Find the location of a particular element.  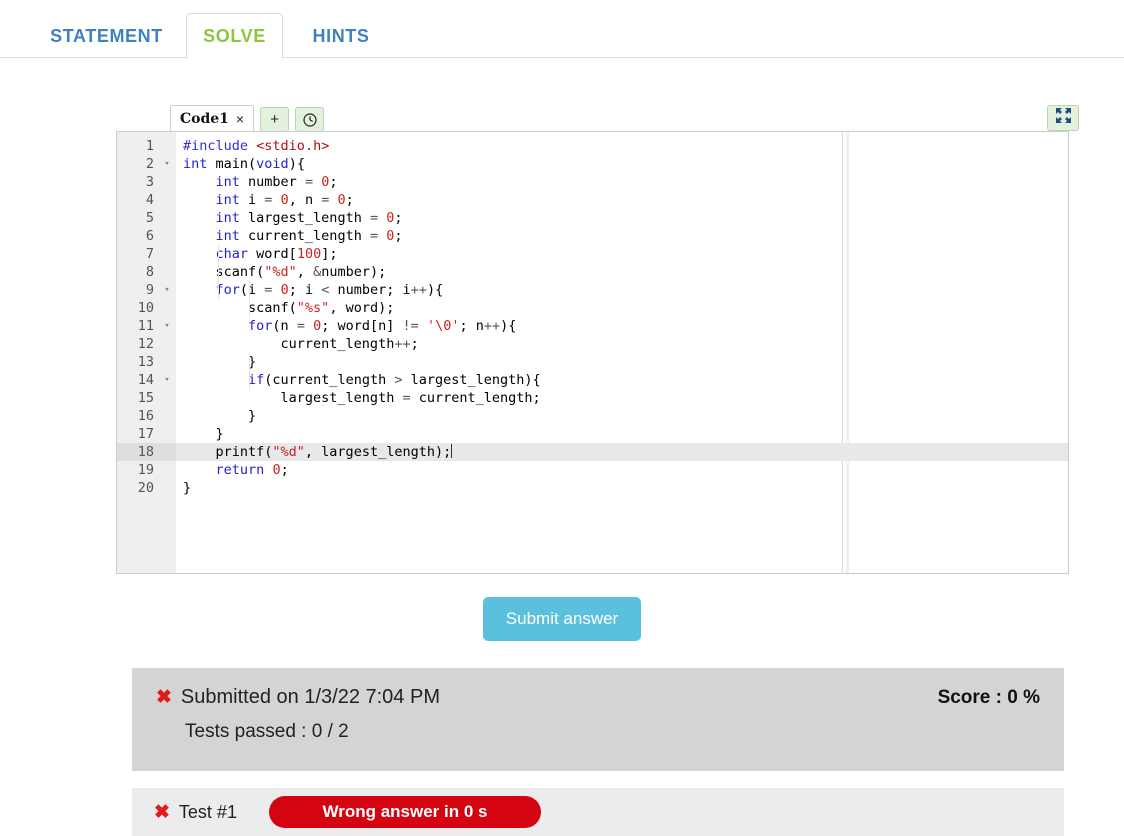

tab-hints-label: HINTS is located at coordinates (341, 35).